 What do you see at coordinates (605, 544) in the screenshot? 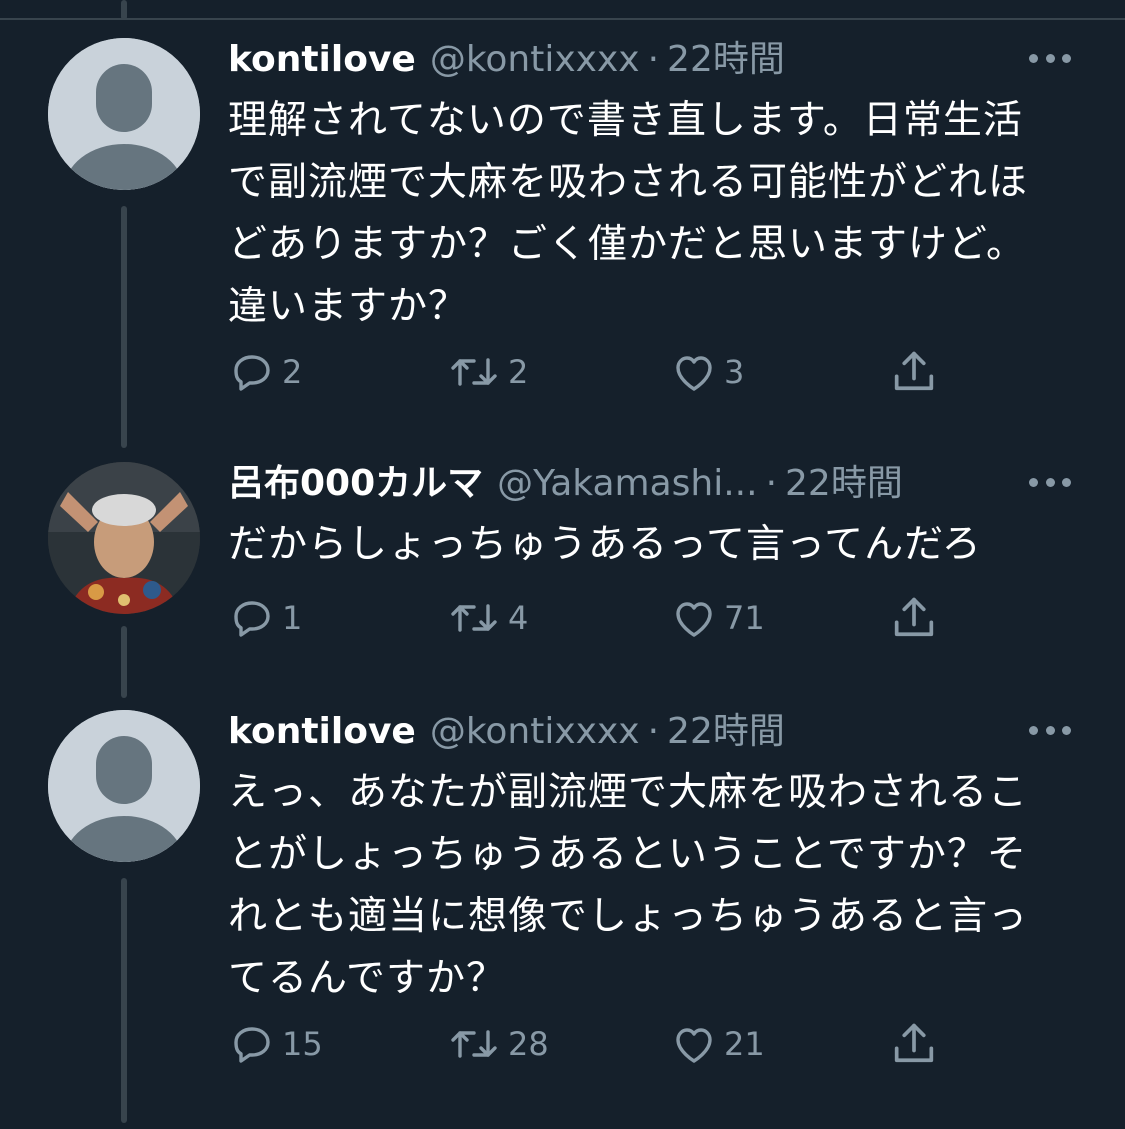
I see `tweet-text-line: だからしょっちゅうあるって言ってんだろ` at bounding box center [605, 544].